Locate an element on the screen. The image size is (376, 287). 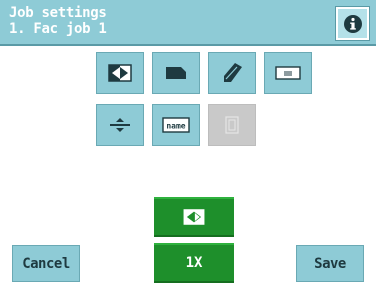
envelope-button is located at coordinates (176, 73).